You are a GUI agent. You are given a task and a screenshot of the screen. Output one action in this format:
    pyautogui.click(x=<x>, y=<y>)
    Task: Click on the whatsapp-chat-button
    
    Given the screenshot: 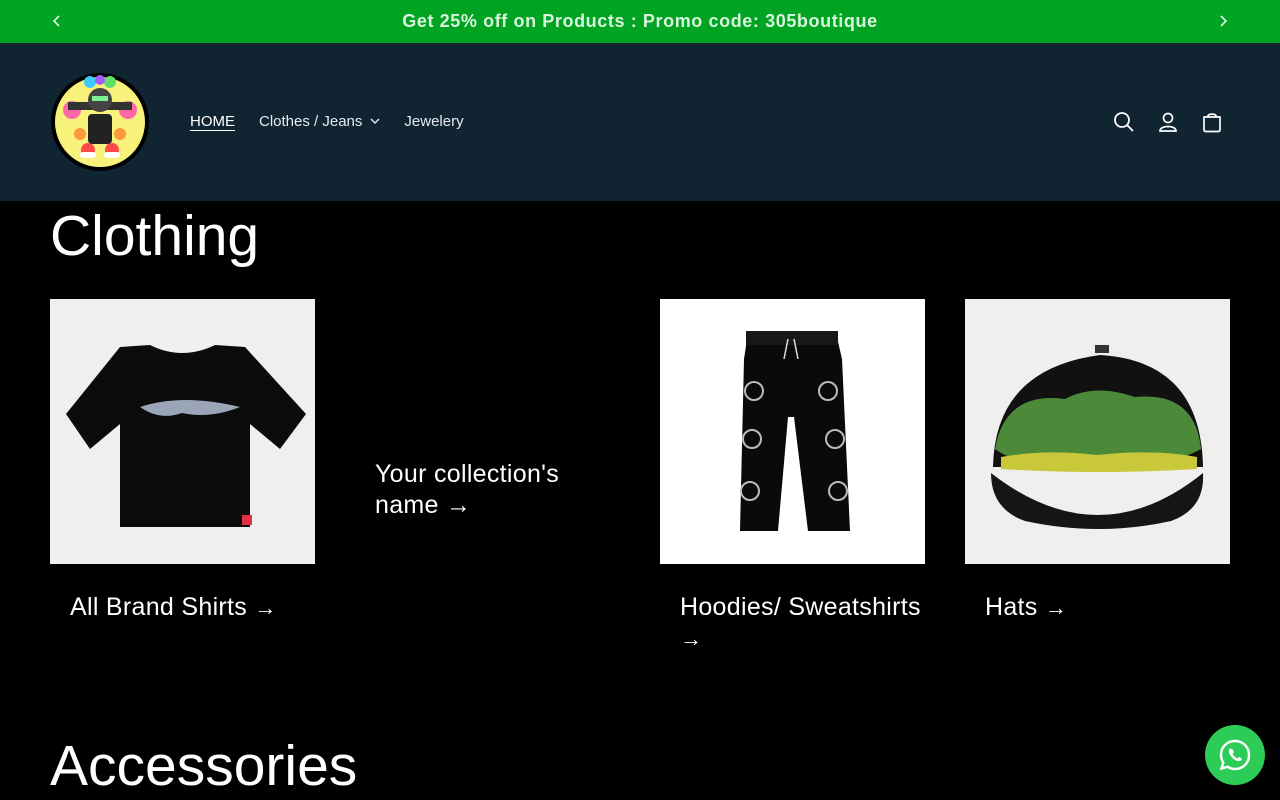 What is the action you would take?
    pyautogui.click(x=1235, y=755)
    